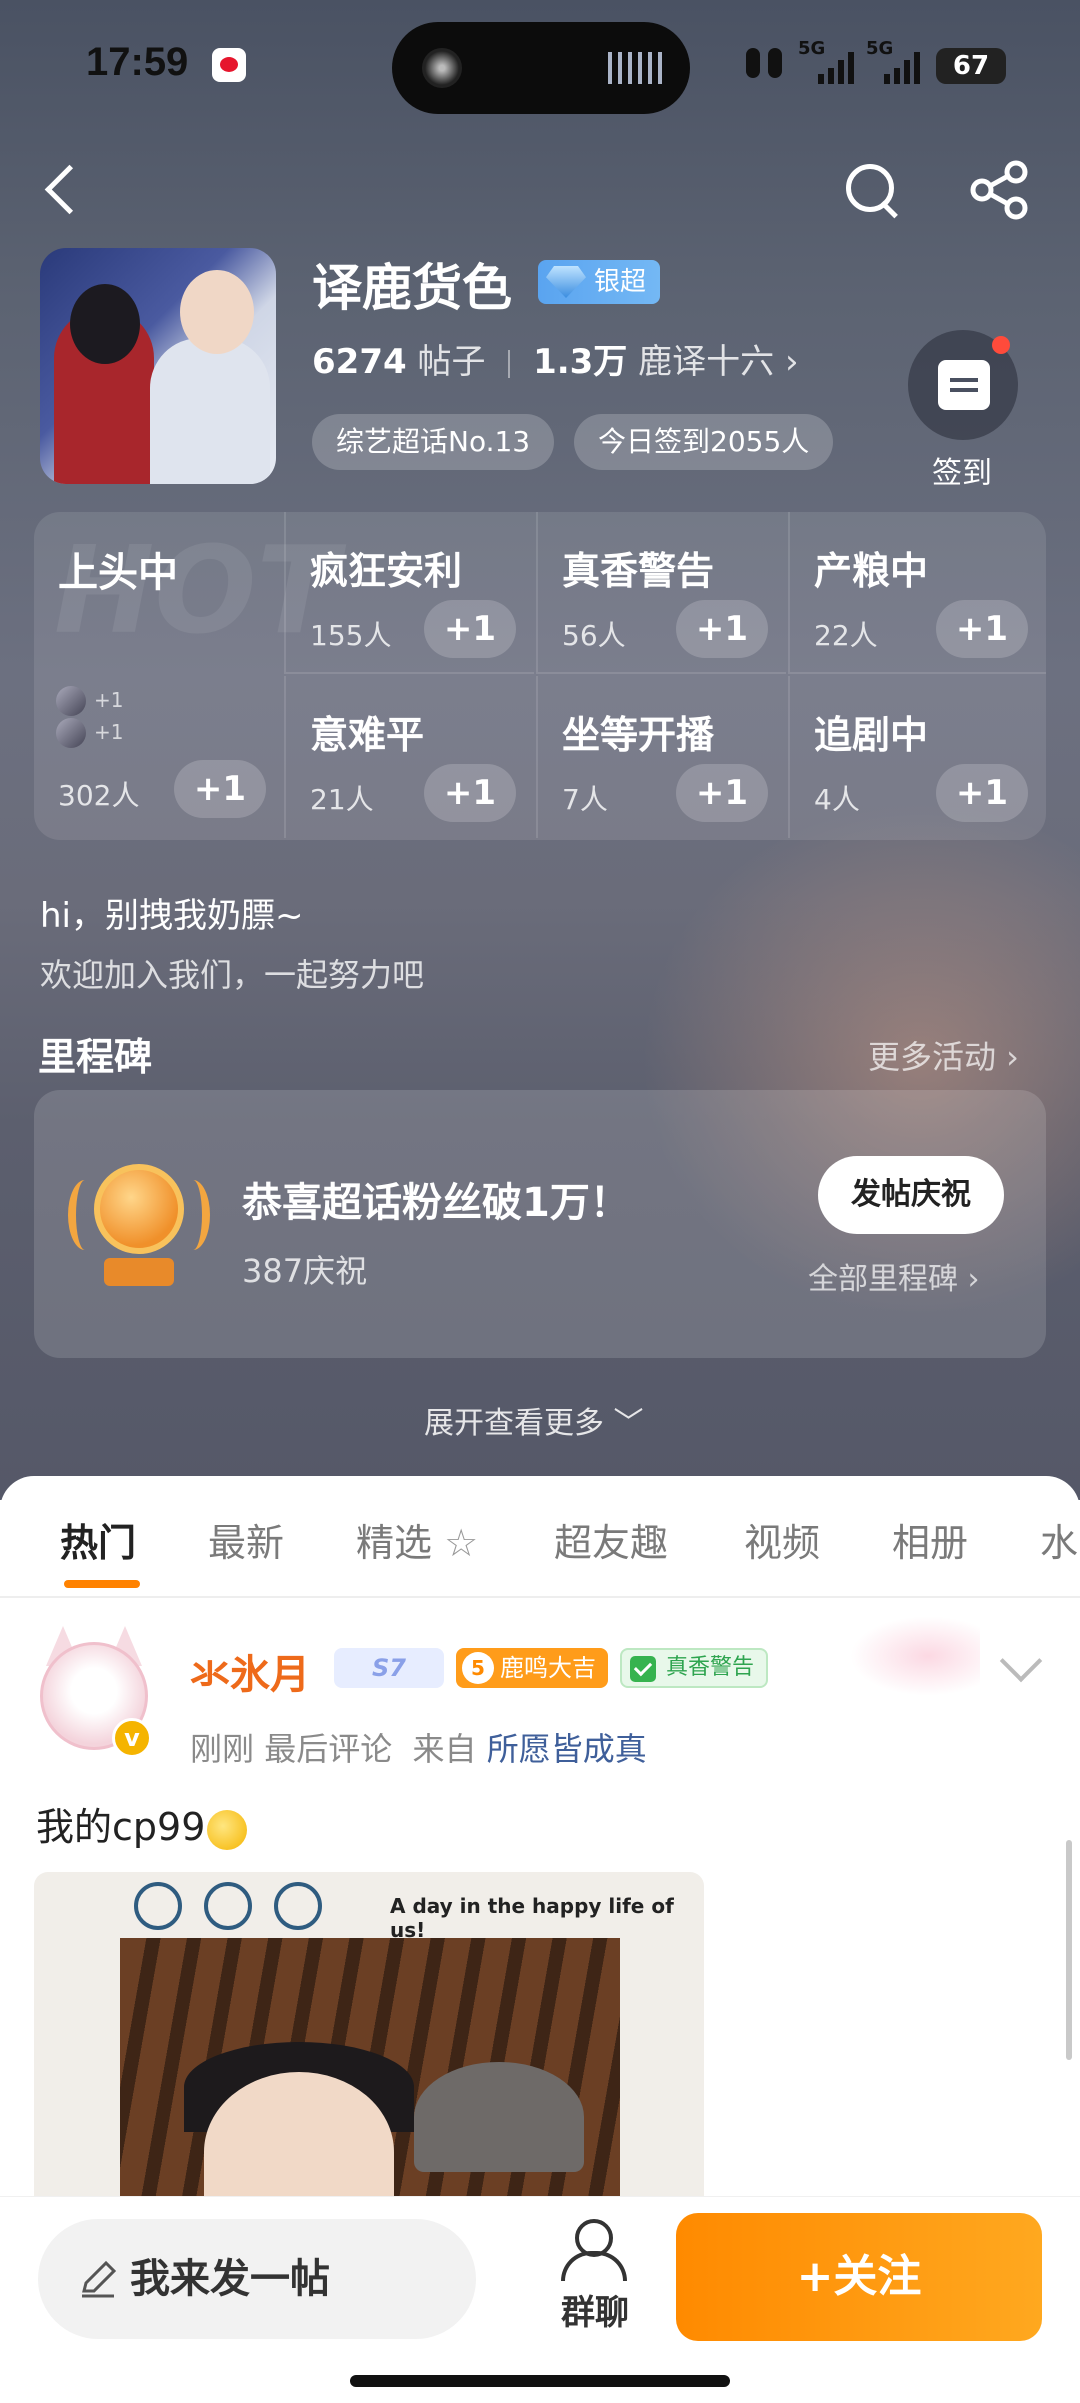 The width and height of the screenshot is (1080, 2403). Describe the element at coordinates (227, 1829) in the screenshot. I see `emoji-icon` at that location.